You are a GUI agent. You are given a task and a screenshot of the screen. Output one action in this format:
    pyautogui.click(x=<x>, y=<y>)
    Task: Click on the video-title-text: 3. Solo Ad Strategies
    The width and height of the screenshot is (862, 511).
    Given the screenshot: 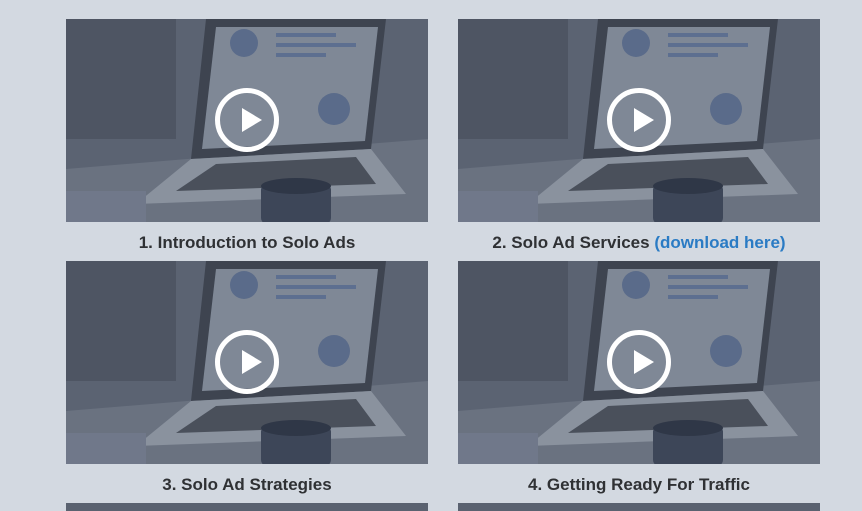 What is the action you would take?
    pyautogui.click(x=247, y=484)
    